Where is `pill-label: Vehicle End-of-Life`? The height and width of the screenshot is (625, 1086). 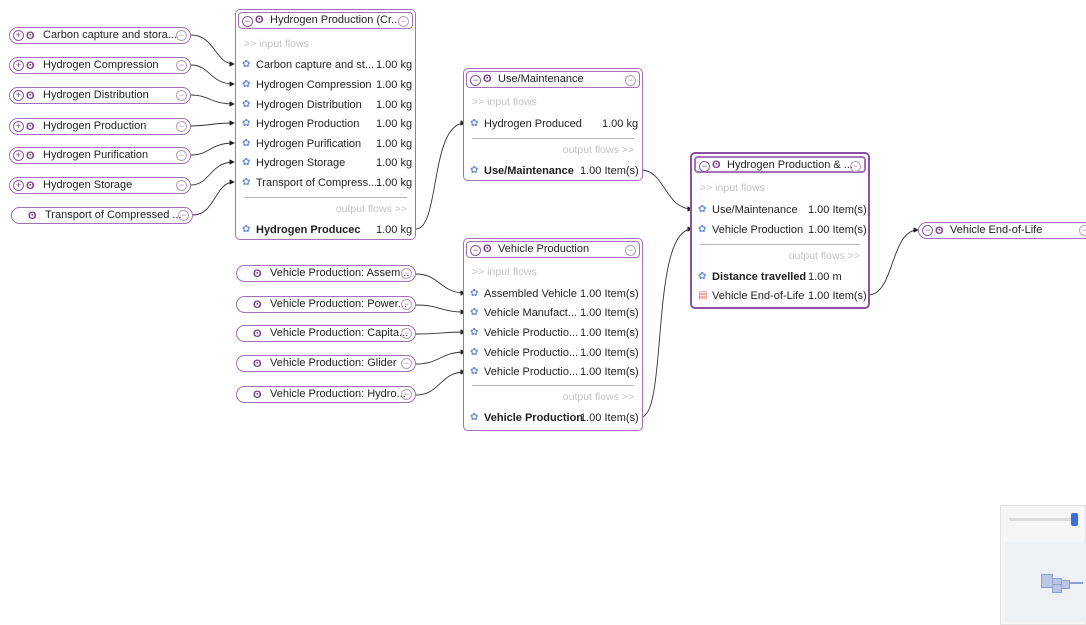 pill-label: Vehicle End-of-Life is located at coordinates (996, 230).